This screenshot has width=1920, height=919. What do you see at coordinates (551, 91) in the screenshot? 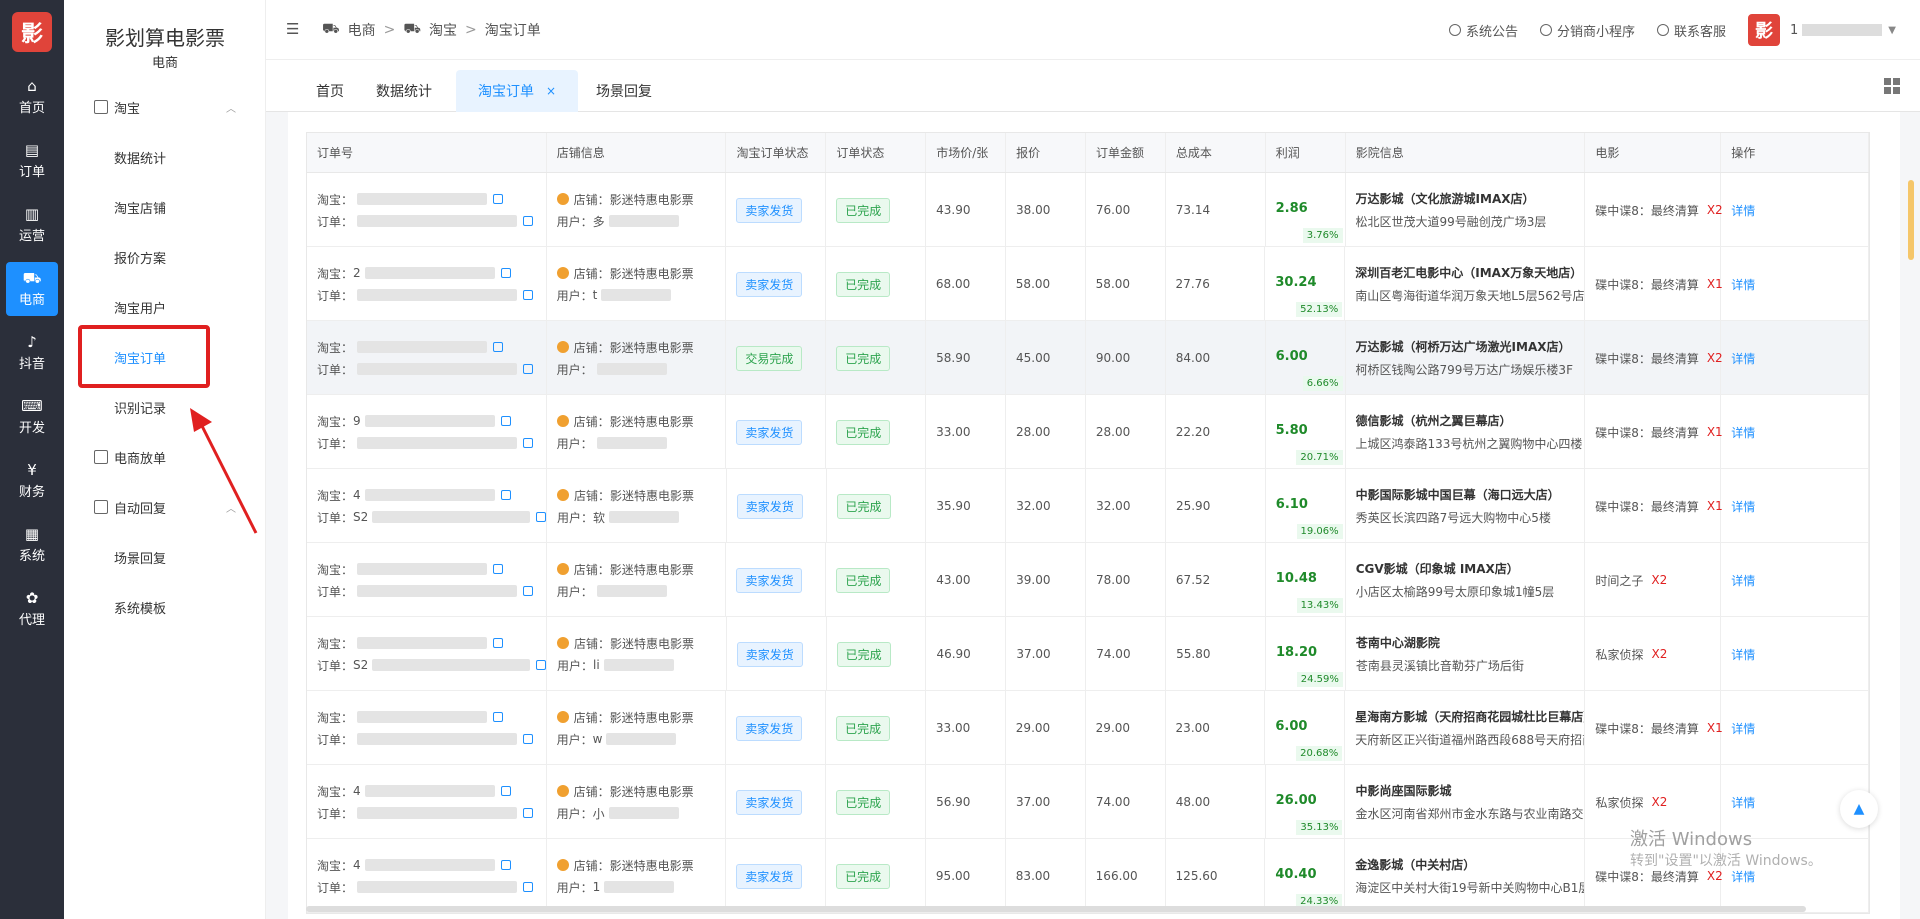
I see `close-icon: ×` at bounding box center [551, 91].